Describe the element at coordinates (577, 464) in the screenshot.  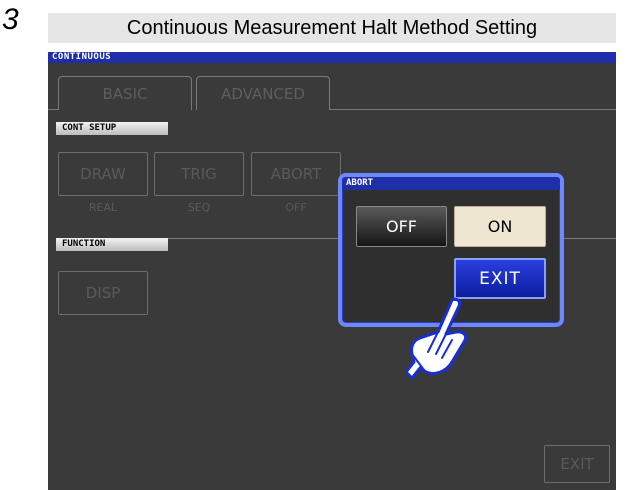
I see `exit-button: EXIT` at that location.